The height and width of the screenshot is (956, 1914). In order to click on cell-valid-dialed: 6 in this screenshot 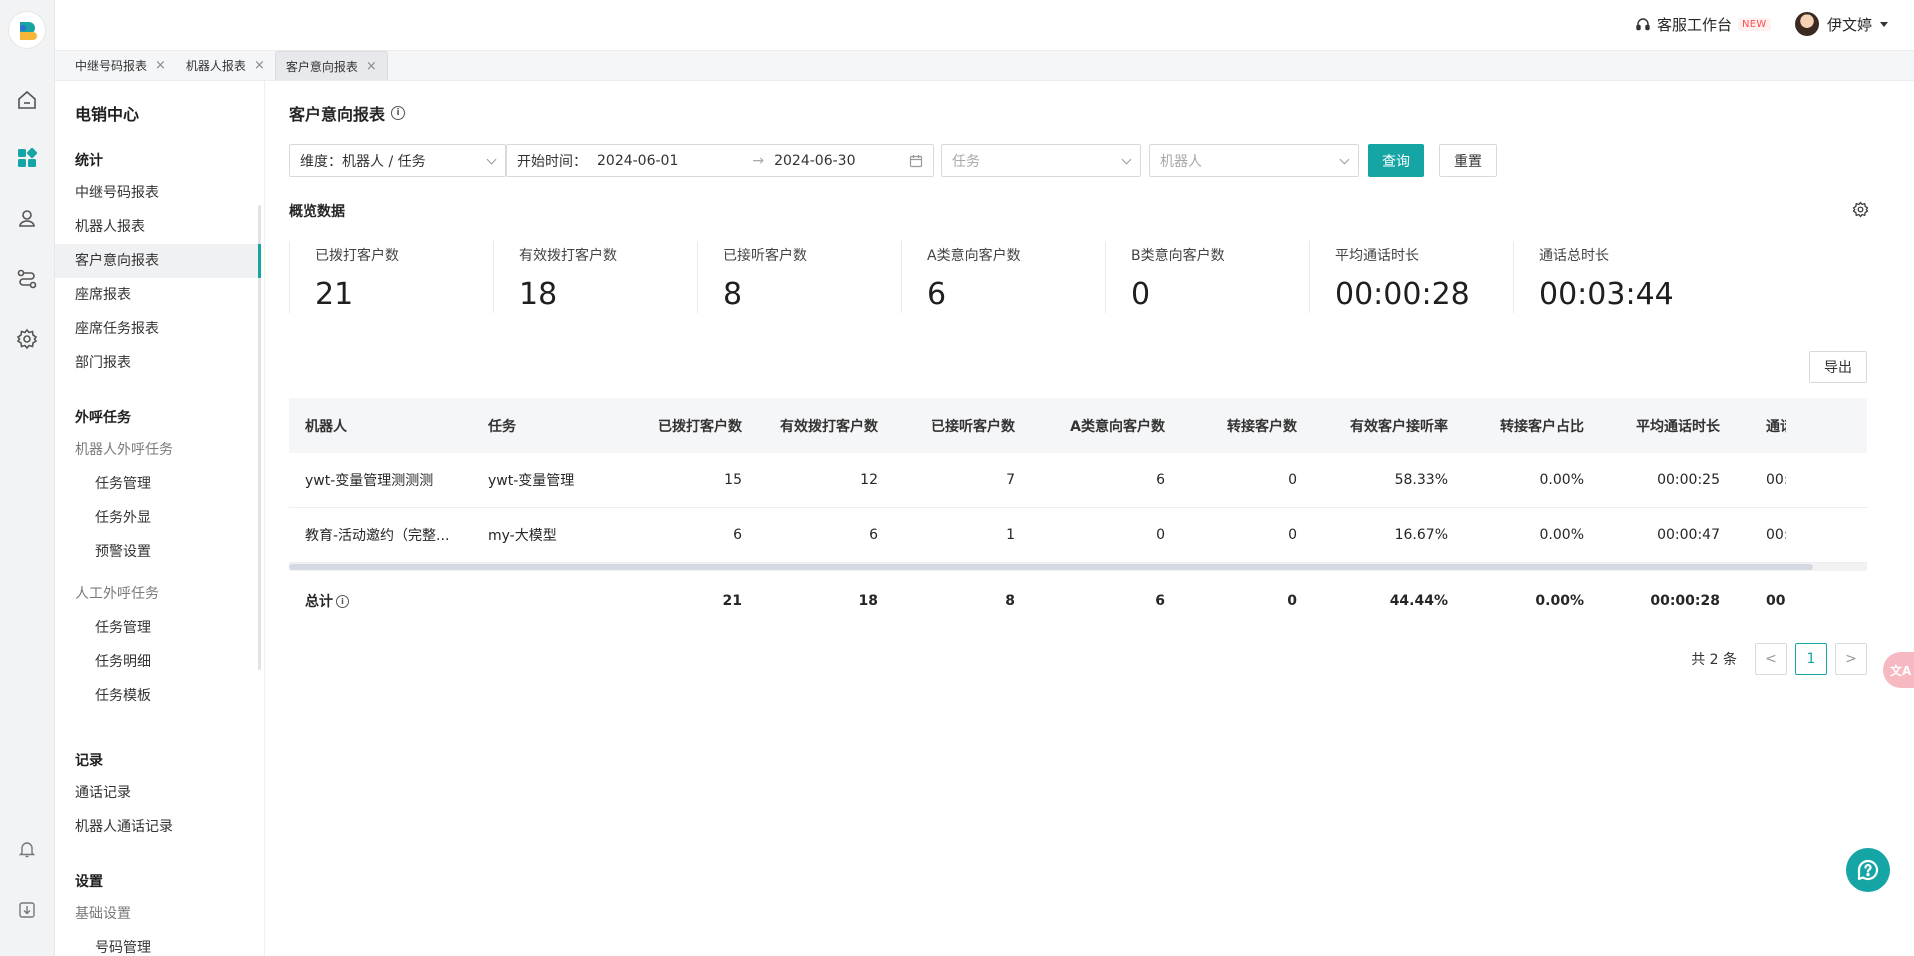, I will do `click(873, 535)`.